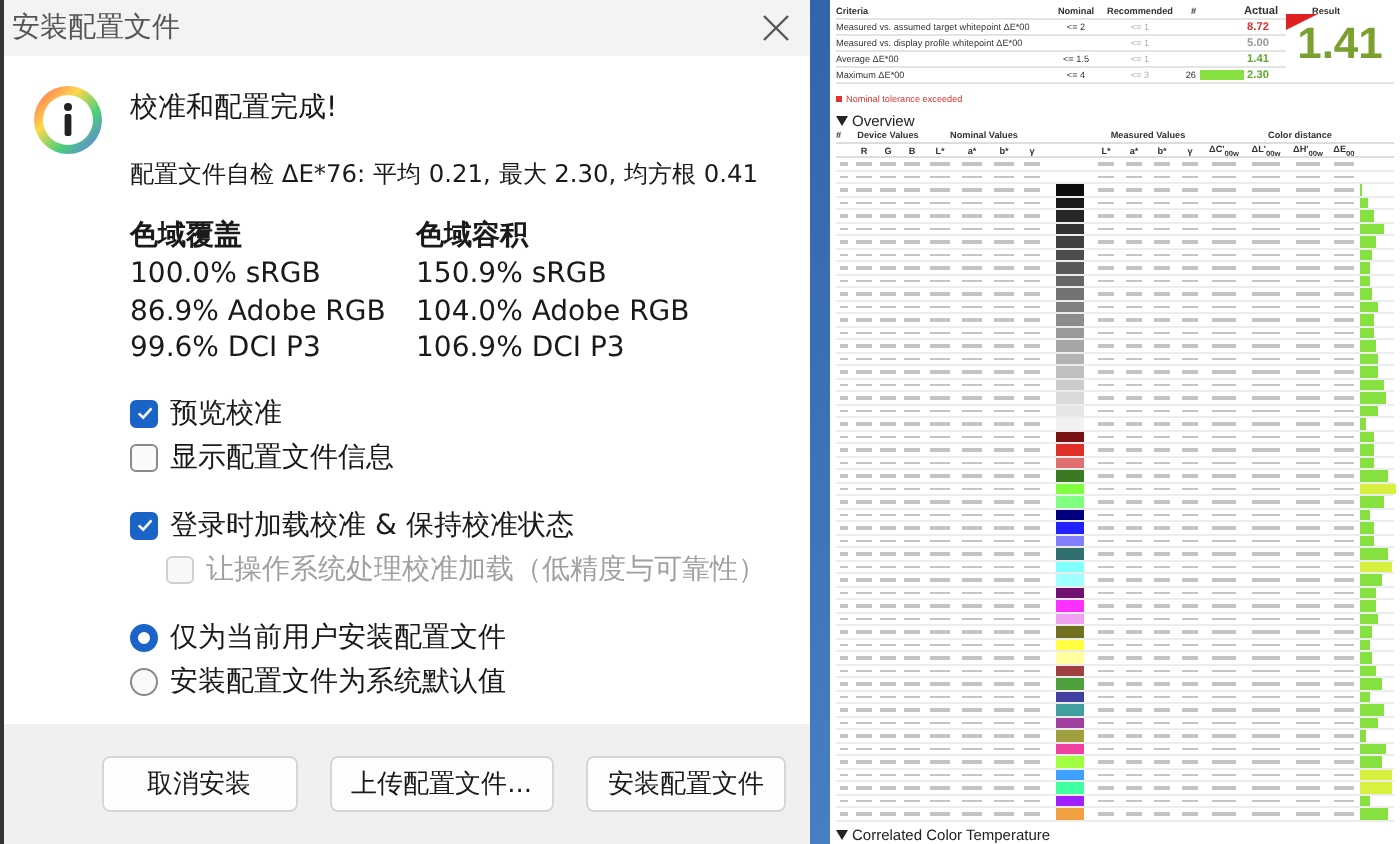 This screenshot has width=1400, height=844. Describe the element at coordinates (553, 311) in the screenshot. I see `gamut-value: 104.0% Adobe RGB` at that location.